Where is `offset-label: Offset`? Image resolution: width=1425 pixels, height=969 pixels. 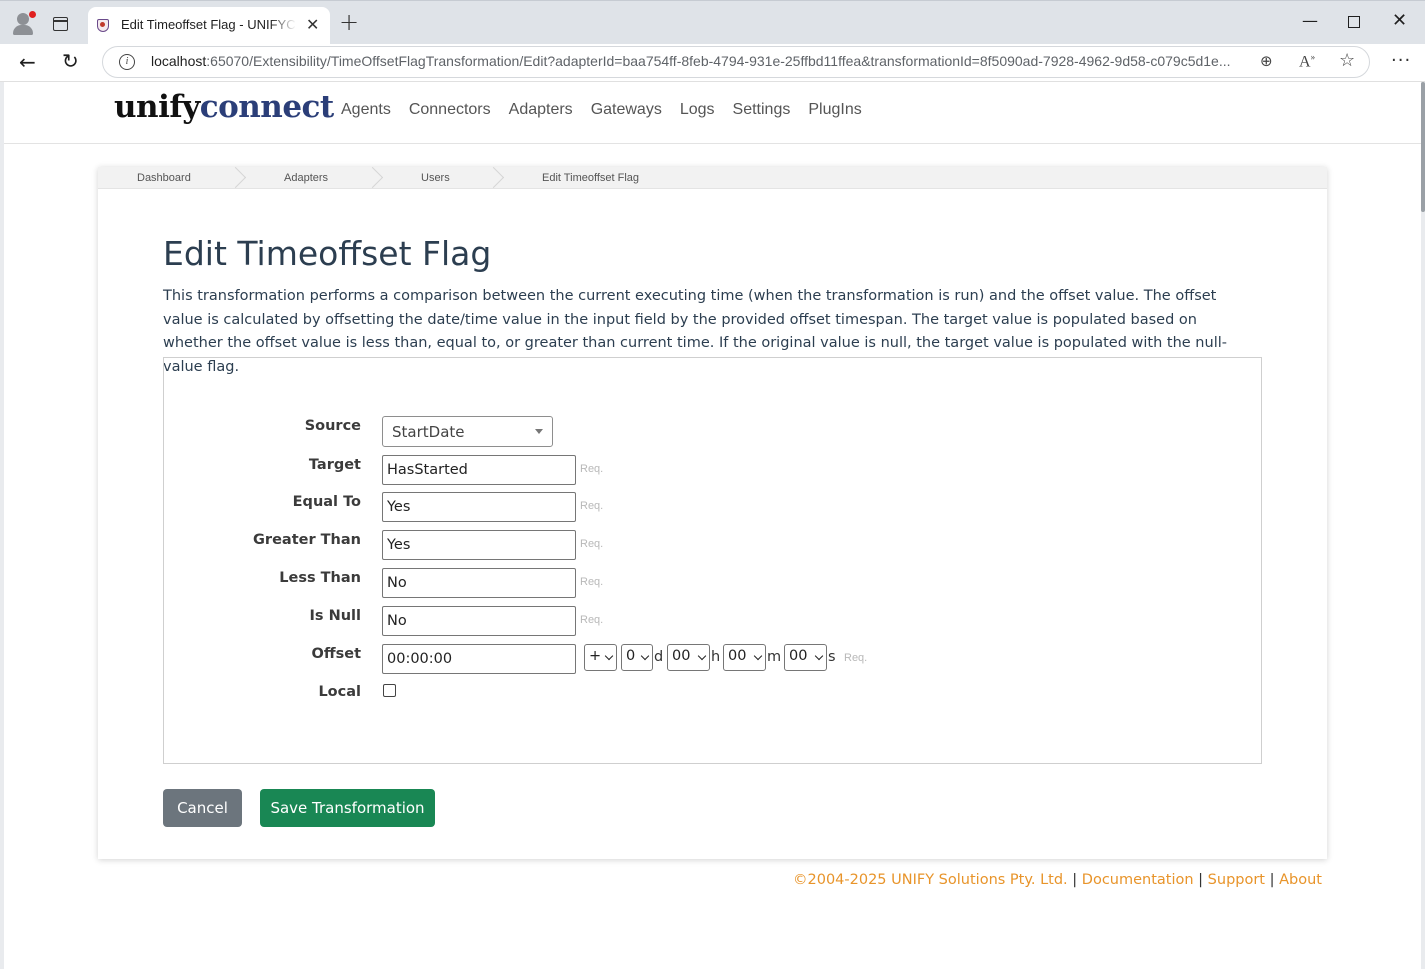 offset-label: Offset is located at coordinates (336, 654).